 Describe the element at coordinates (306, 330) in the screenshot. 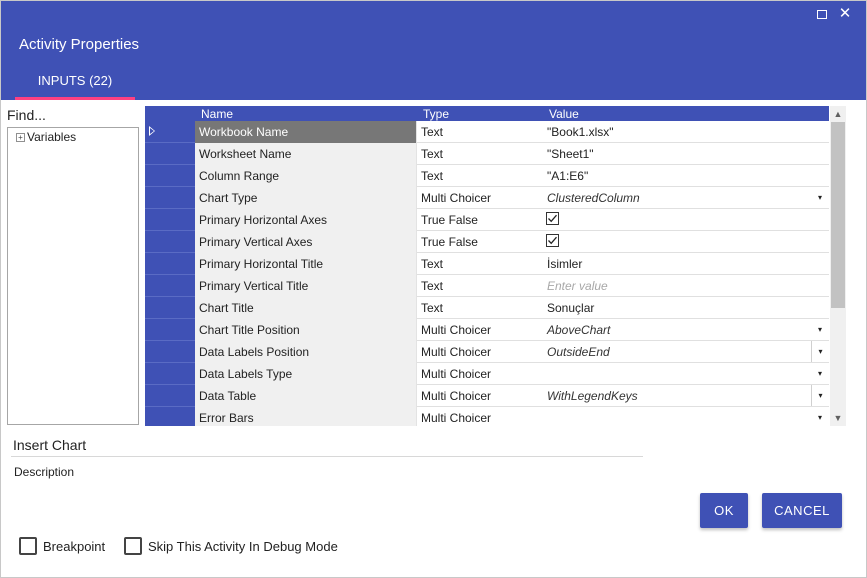

I see `property-name: Chart Title Position` at that location.